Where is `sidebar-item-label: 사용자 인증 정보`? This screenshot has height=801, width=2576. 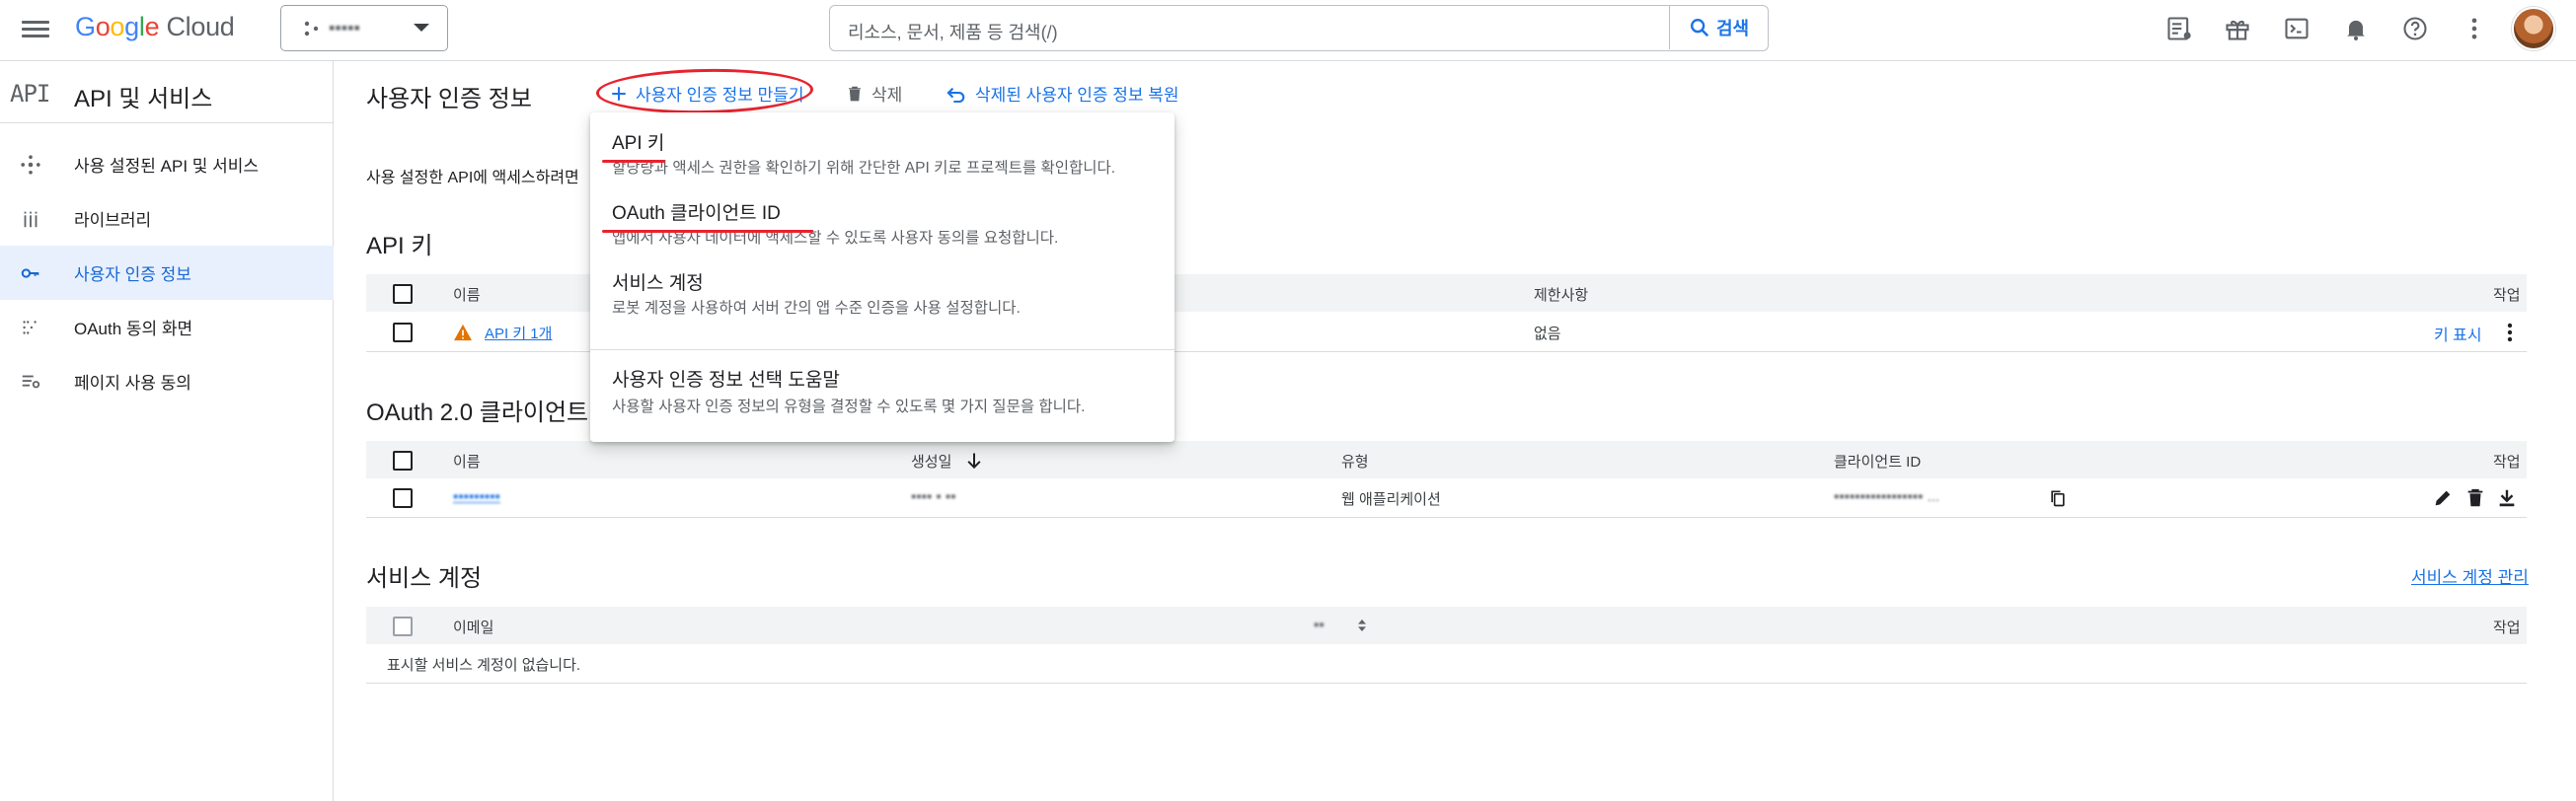
sidebar-item-label: 사용자 인증 정보 is located at coordinates (132, 274).